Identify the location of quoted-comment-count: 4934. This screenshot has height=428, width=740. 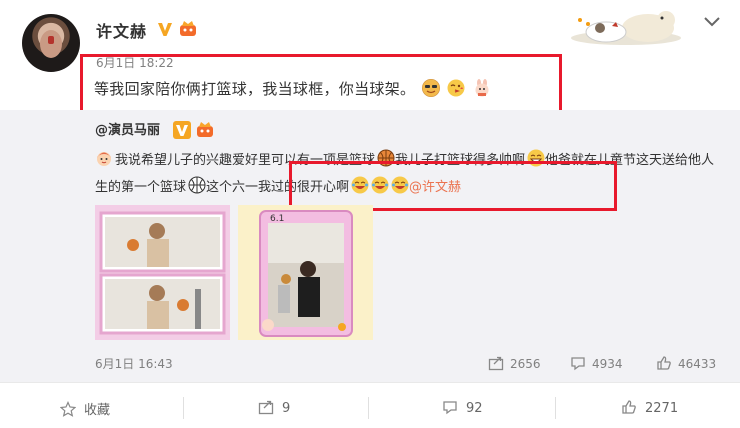
(596, 363).